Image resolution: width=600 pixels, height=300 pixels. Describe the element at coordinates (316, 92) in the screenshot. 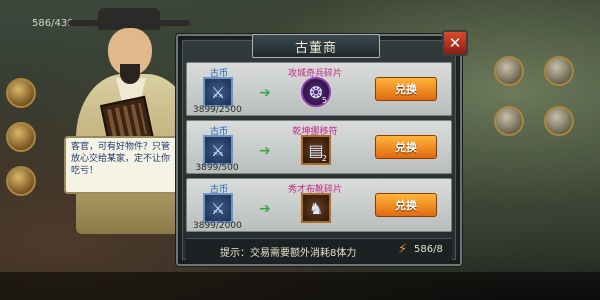

I see `purple-orb-icon: ❂ 5` at that location.